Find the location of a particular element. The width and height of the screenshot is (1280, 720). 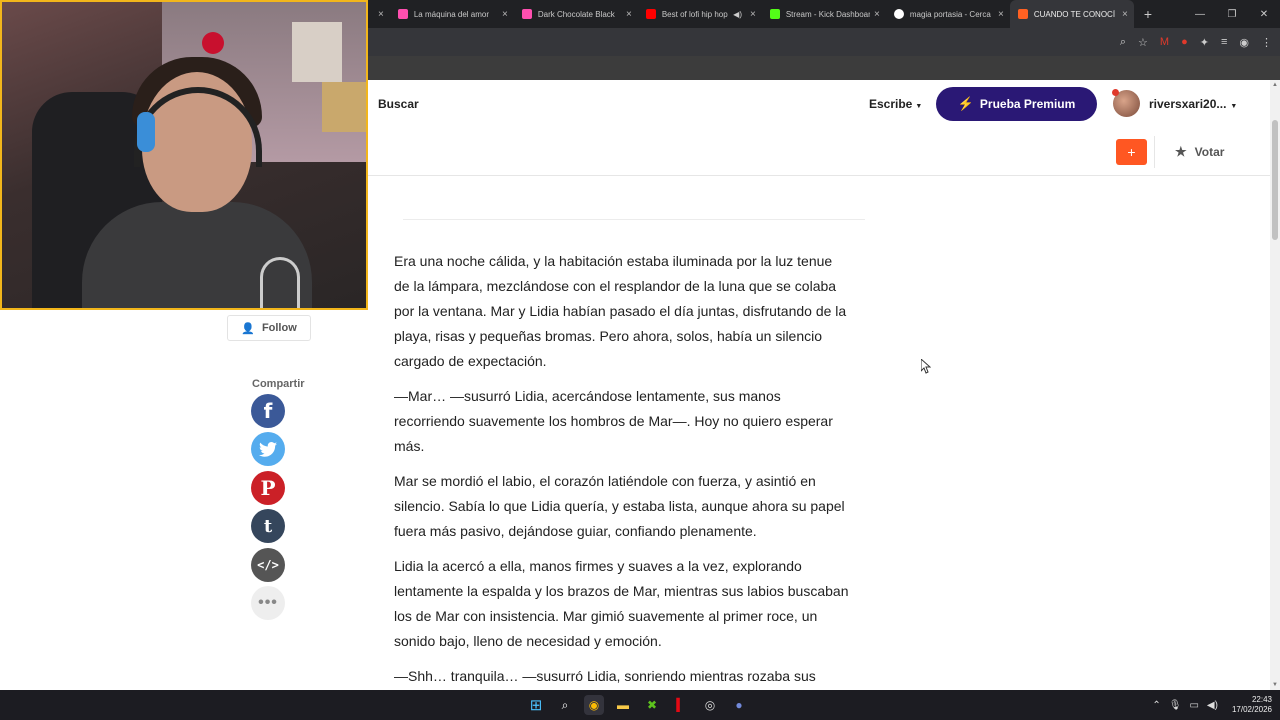

tab-close-left: × is located at coordinates (381, 14).